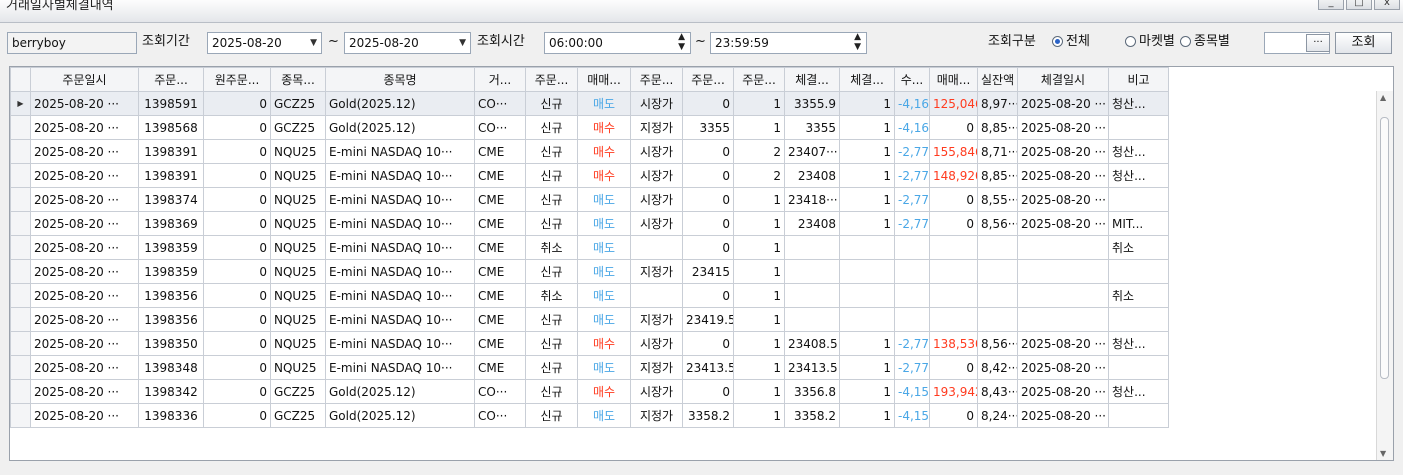 This screenshot has width=1403, height=475. Describe the element at coordinates (1138, 367) in the screenshot. I see `cell-remarks` at that location.